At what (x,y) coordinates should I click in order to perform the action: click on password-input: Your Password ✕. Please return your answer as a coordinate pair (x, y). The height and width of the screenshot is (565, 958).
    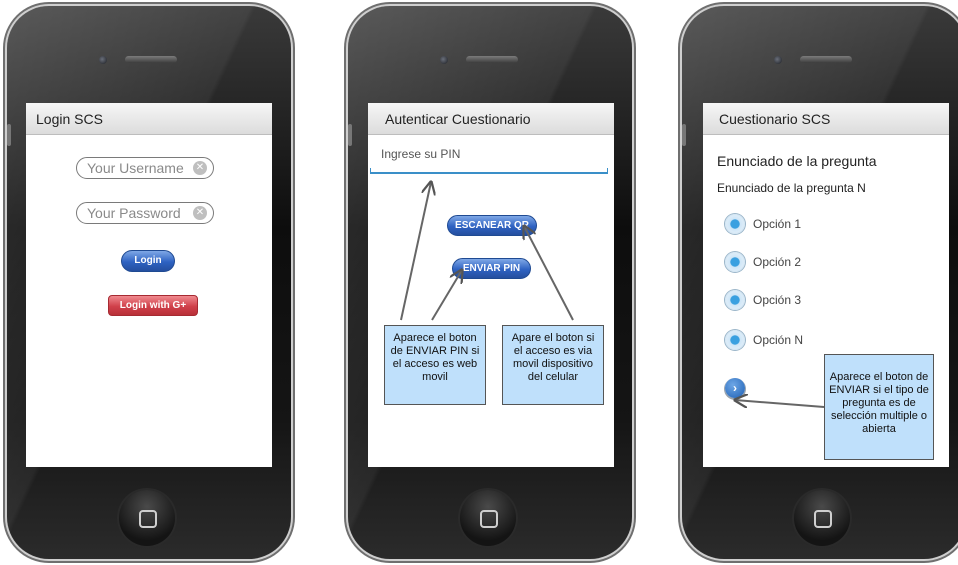
    Looking at the image, I should click on (145, 213).